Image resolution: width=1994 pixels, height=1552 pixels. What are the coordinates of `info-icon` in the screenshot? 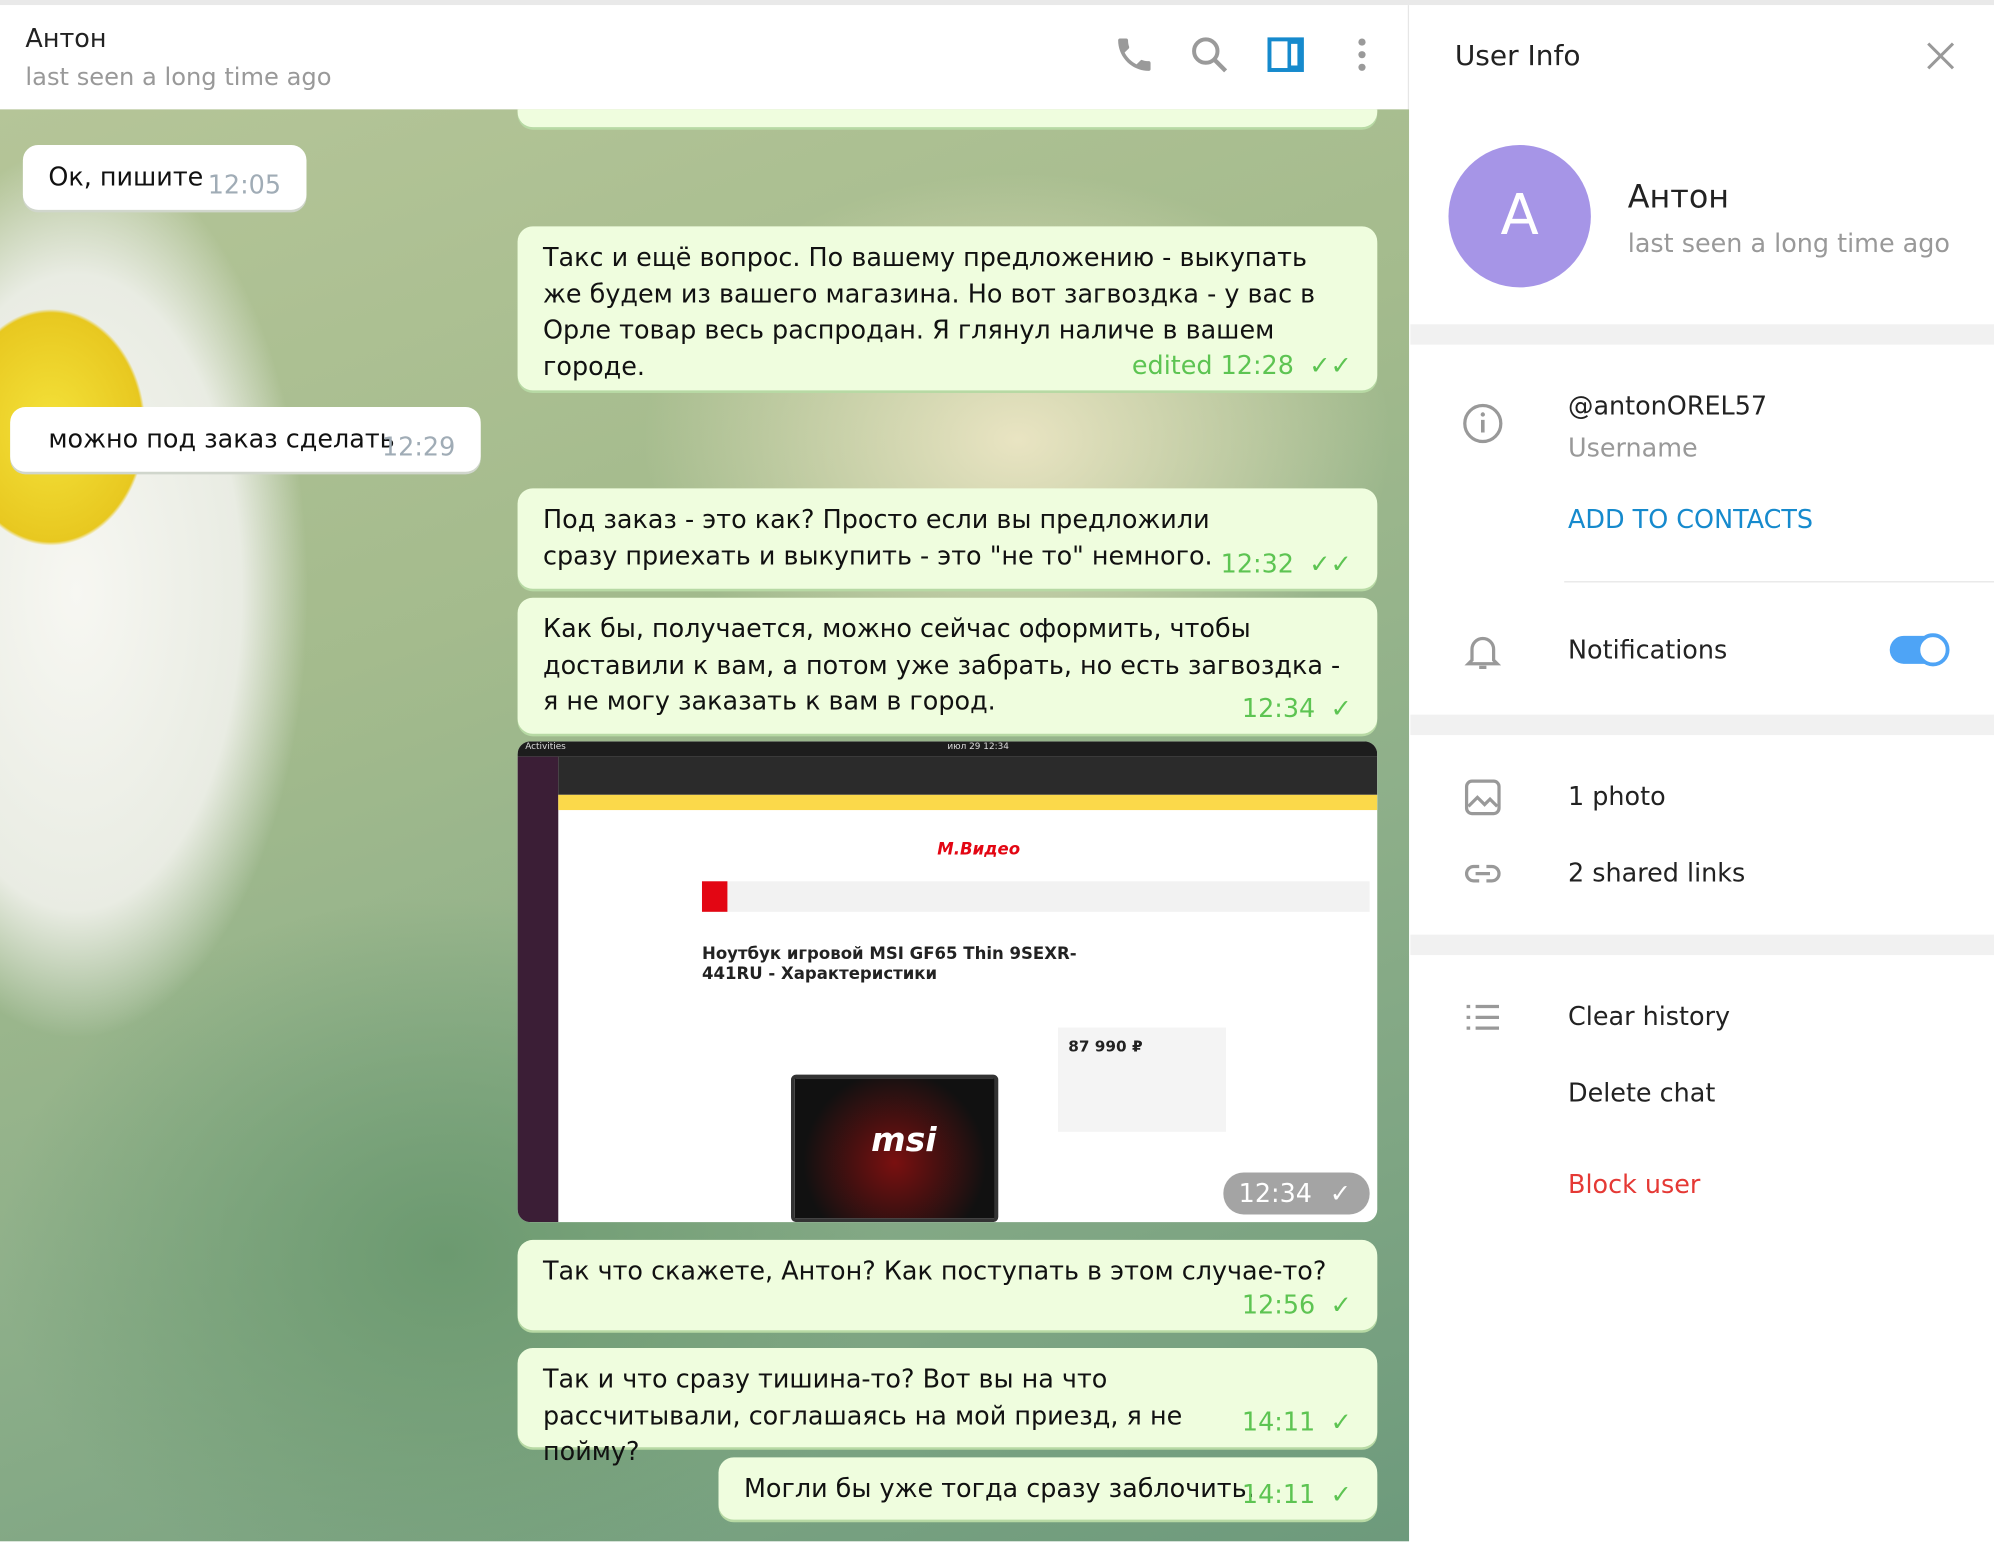 It's located at (1483, 423).